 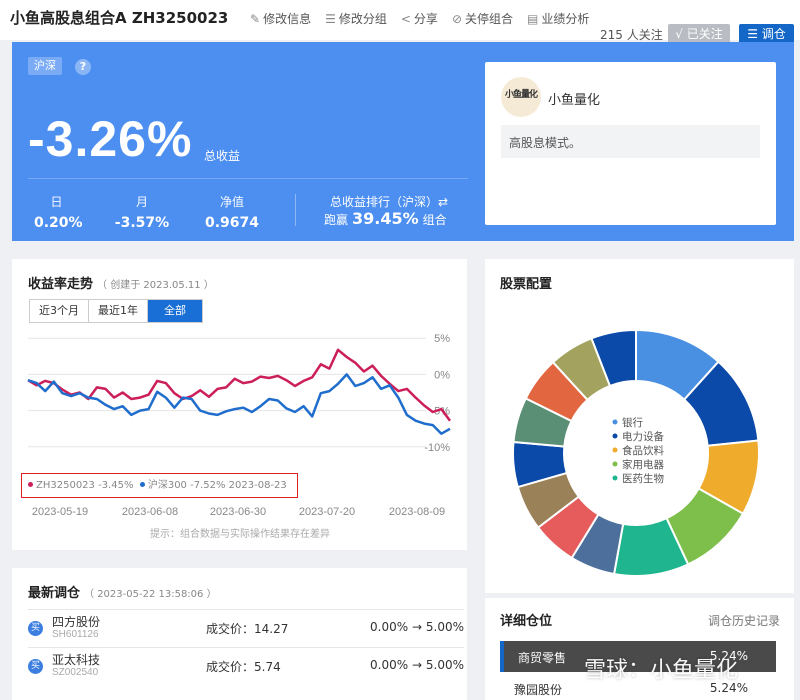 What do you see at coordinates (744, 620) in the screenshot?
I see `adjust-history-link: 调仓历史记录` at bounding box center [744, 620].